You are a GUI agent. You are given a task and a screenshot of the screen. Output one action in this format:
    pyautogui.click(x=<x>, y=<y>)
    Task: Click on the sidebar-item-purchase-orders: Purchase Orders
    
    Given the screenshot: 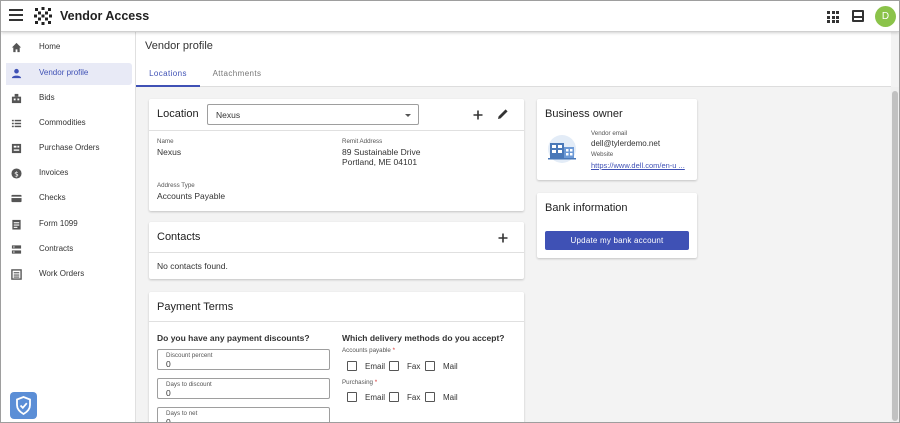 What is the action you would take?
    pyautogui.click(x=69, y=149)
    